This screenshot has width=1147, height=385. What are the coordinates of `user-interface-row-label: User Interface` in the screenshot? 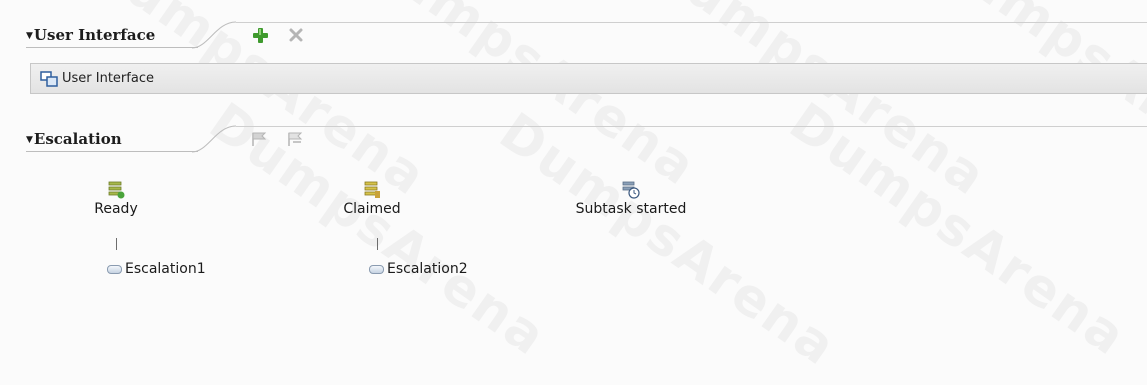 It's located at (108, 78).